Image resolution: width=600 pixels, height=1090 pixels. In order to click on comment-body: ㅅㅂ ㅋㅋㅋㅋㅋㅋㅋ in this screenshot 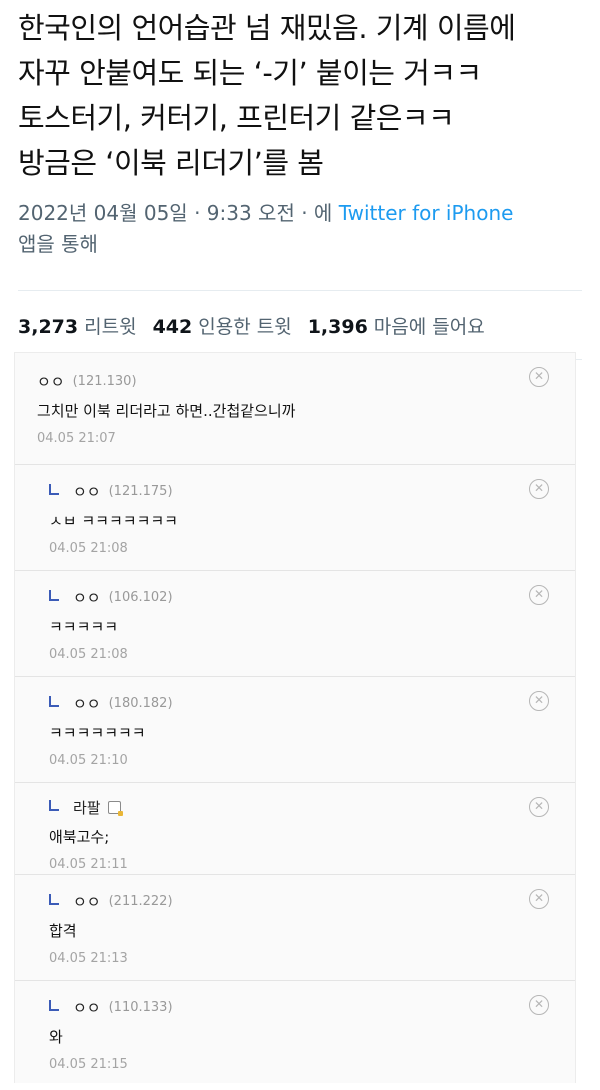, I will do `click(113, 521)`.